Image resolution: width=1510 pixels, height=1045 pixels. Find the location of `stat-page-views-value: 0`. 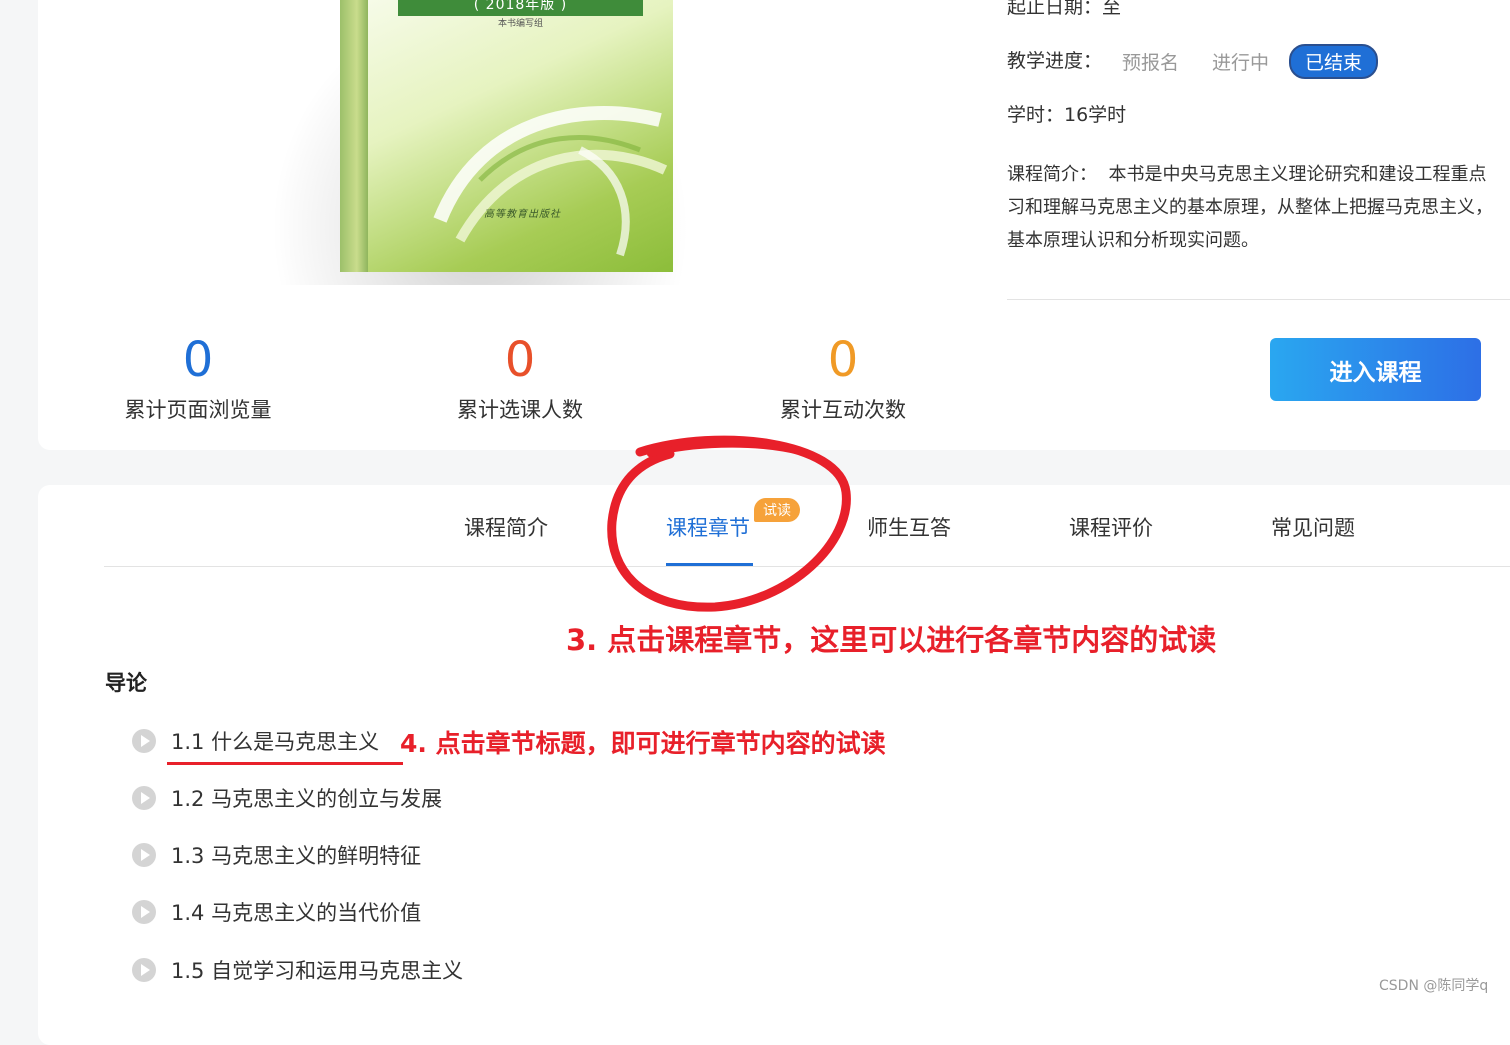

stat-page-views-value: 0 is located at coordinates (198, 360).